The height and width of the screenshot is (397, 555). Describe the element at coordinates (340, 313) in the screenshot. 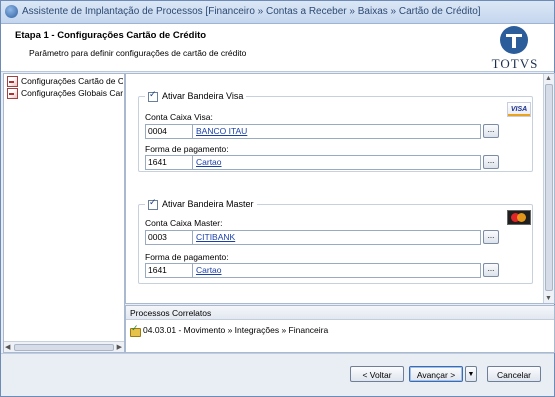

I see `related-processes-header: Processos Correlatos` at that location.